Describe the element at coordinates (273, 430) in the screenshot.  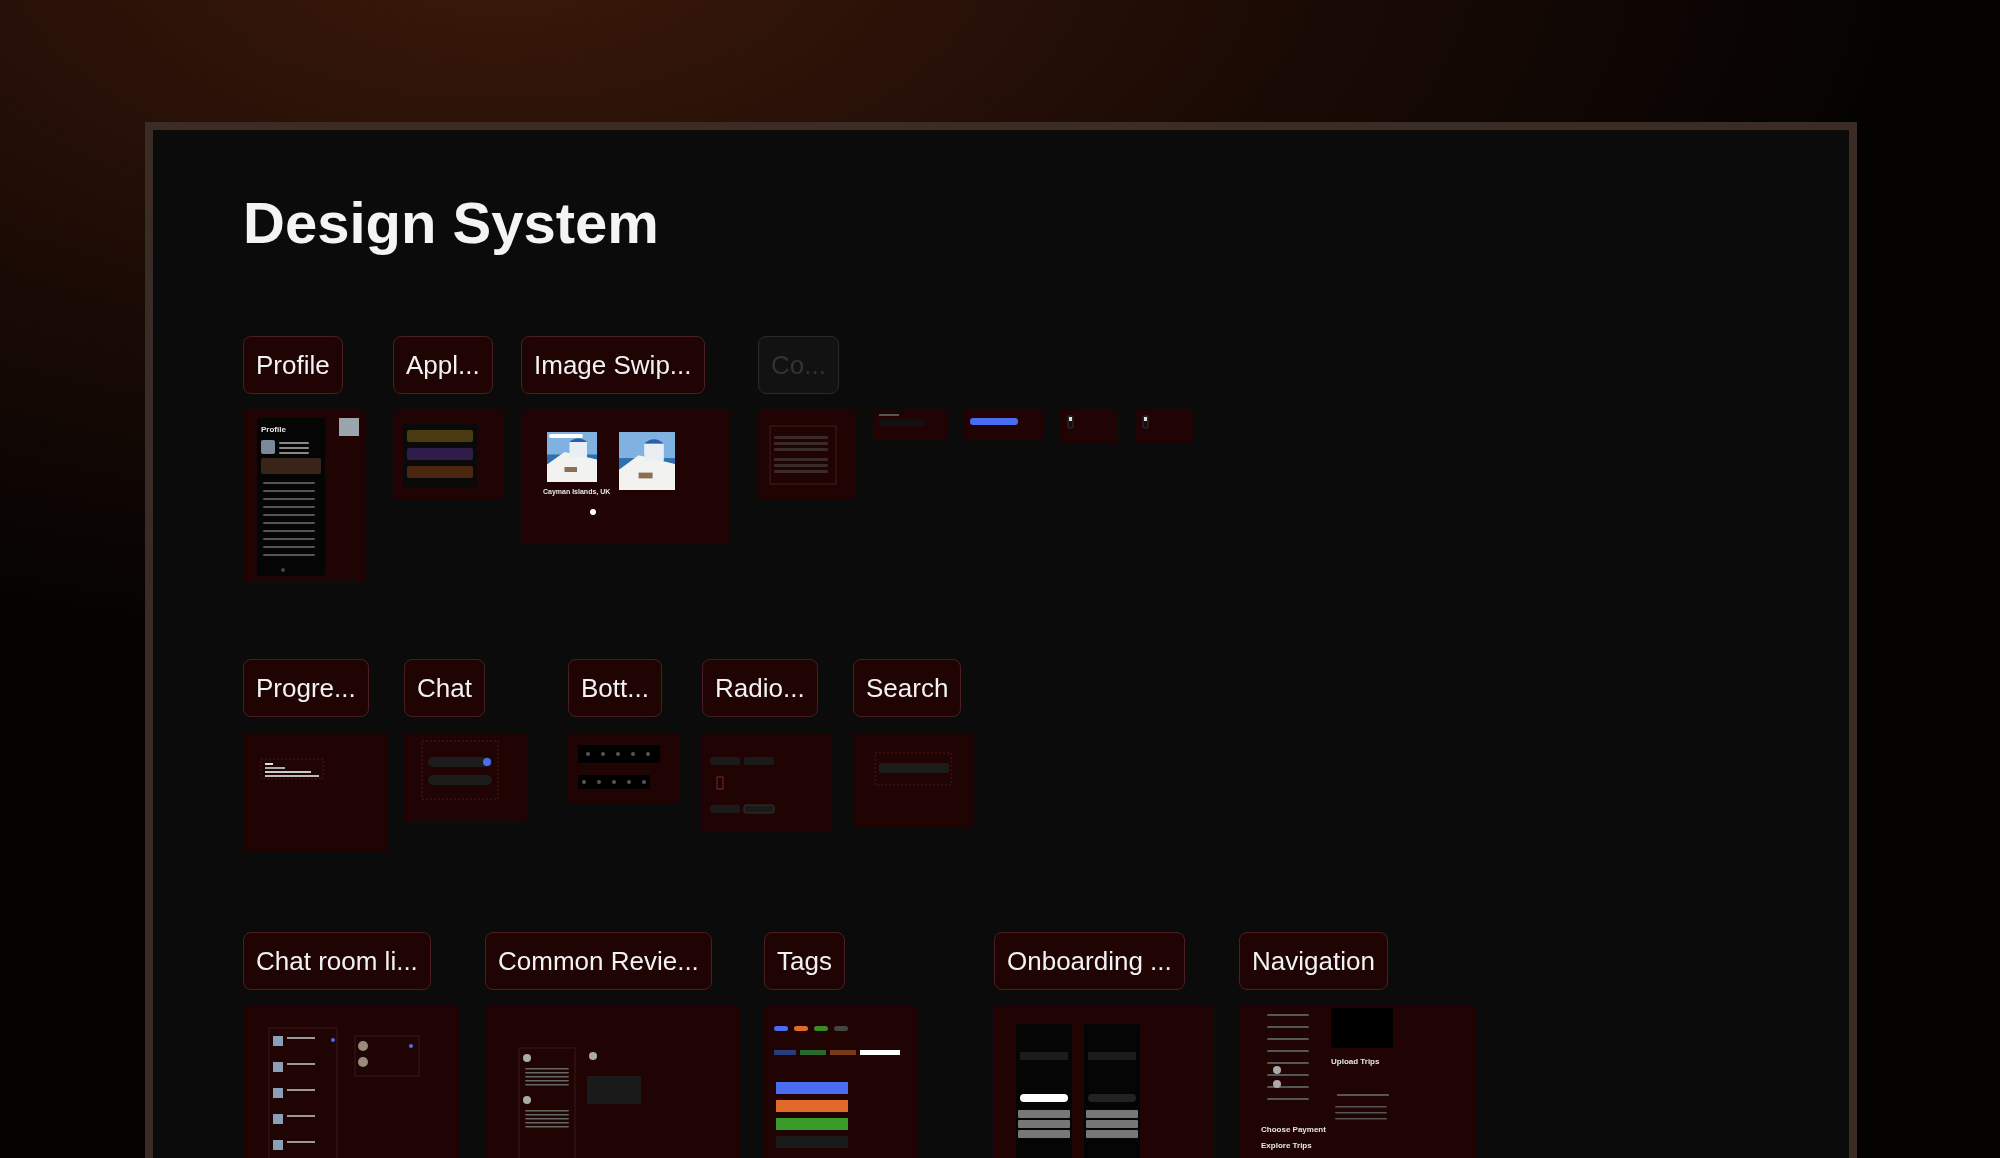
I see `thumbnail-text: Profile` at that location.